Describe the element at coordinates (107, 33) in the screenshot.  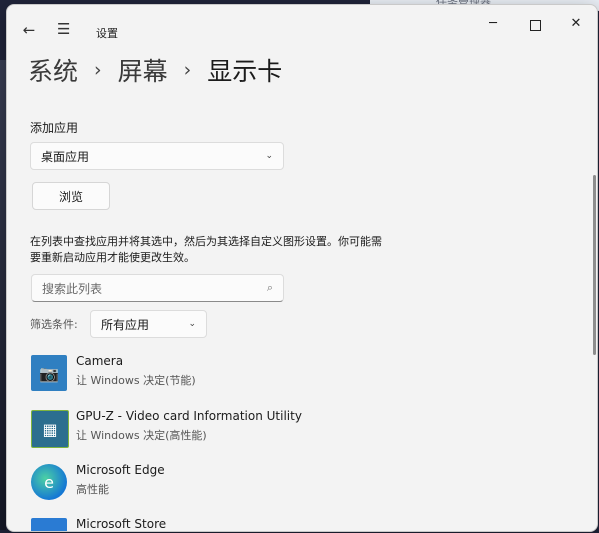
I see `window-title: 设置` at that location.